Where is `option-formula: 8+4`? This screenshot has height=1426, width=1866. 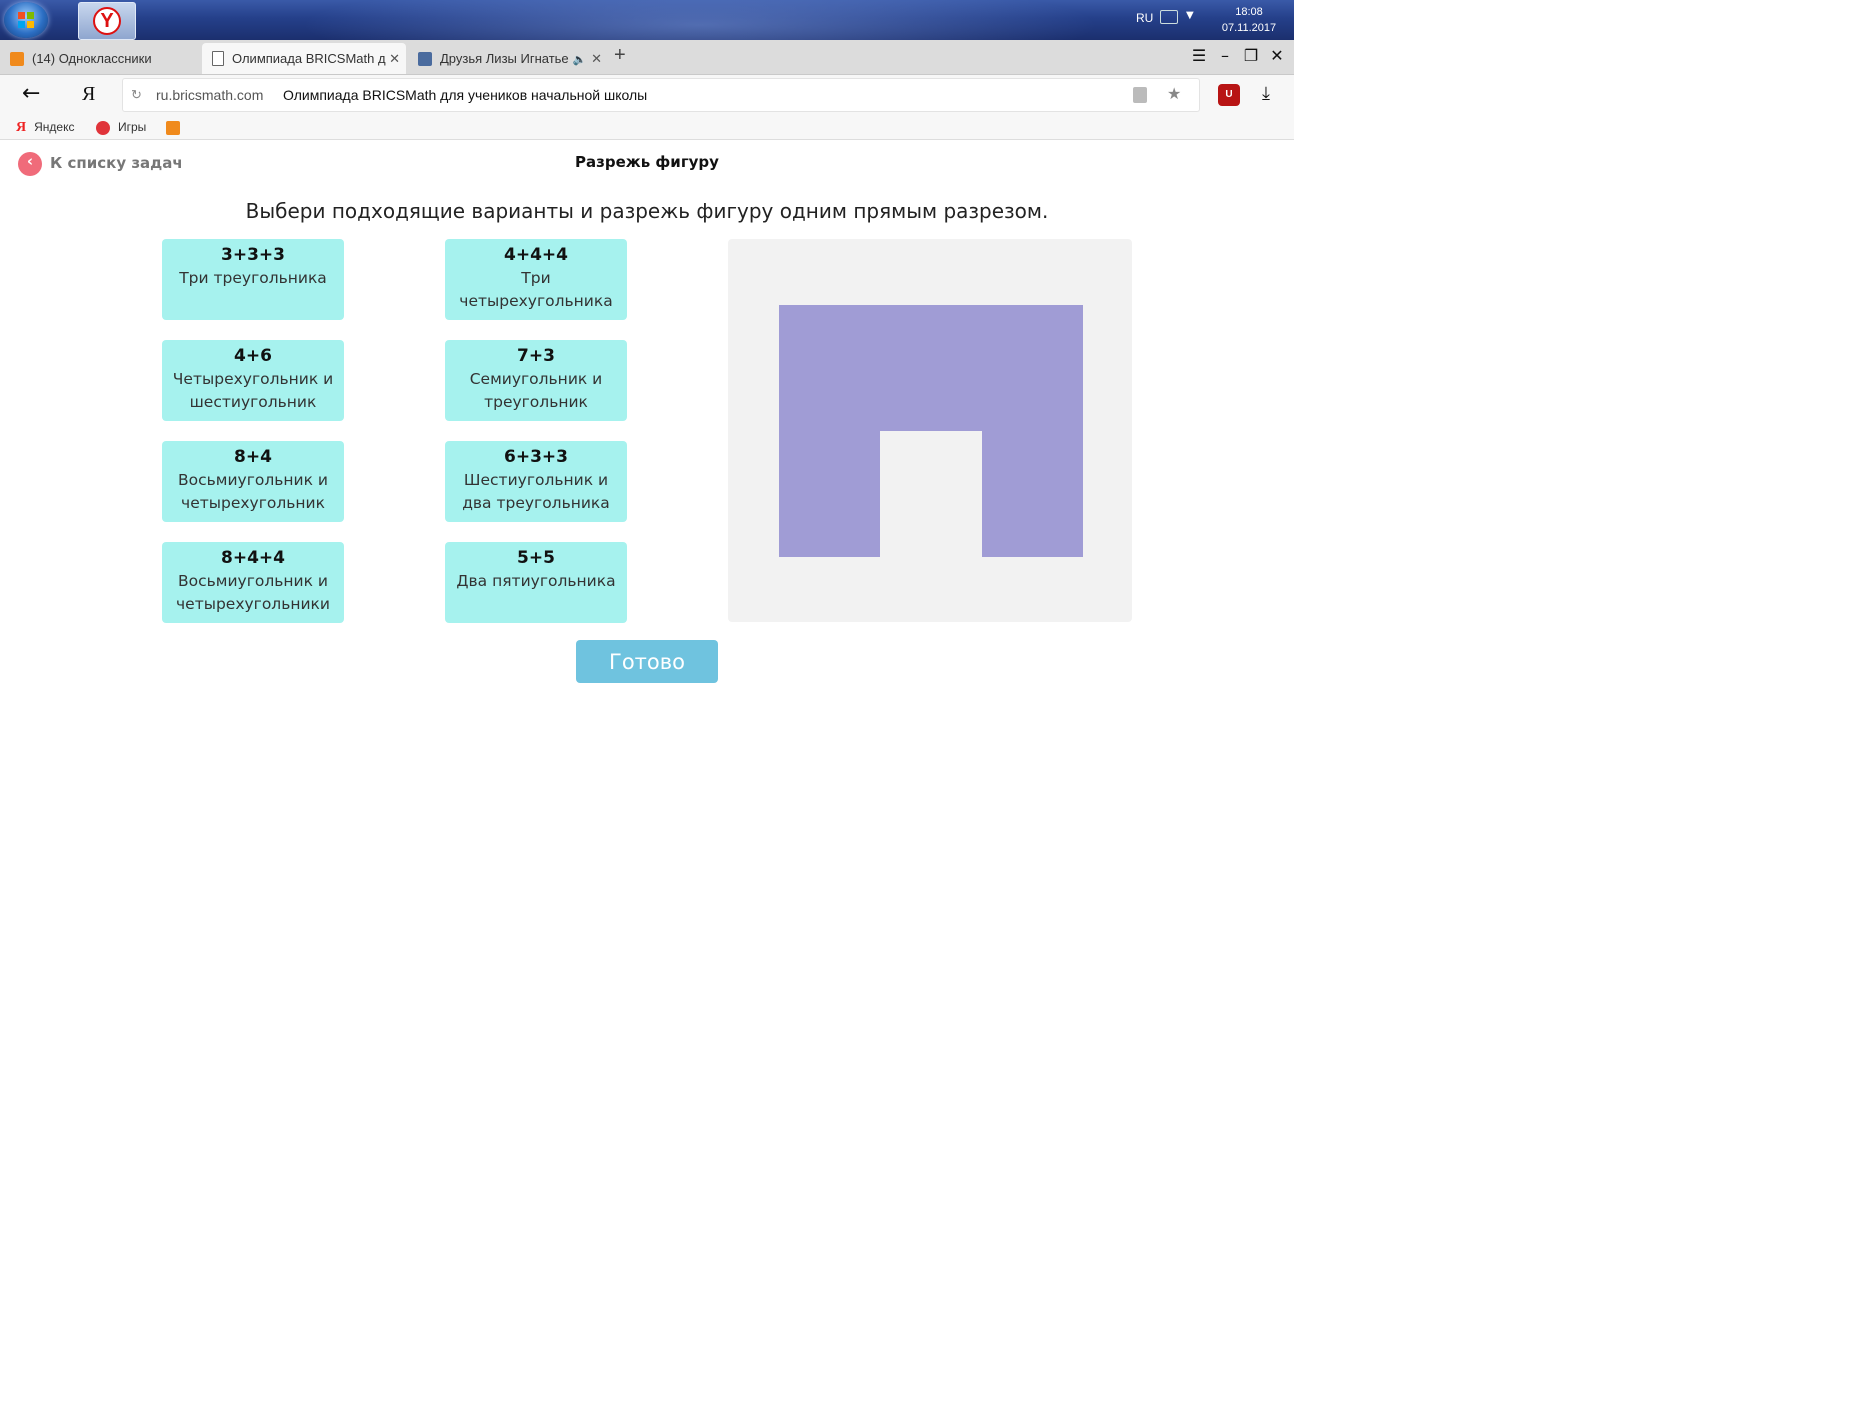 option-formula: 8+4 is located at coordinates (253, 457).